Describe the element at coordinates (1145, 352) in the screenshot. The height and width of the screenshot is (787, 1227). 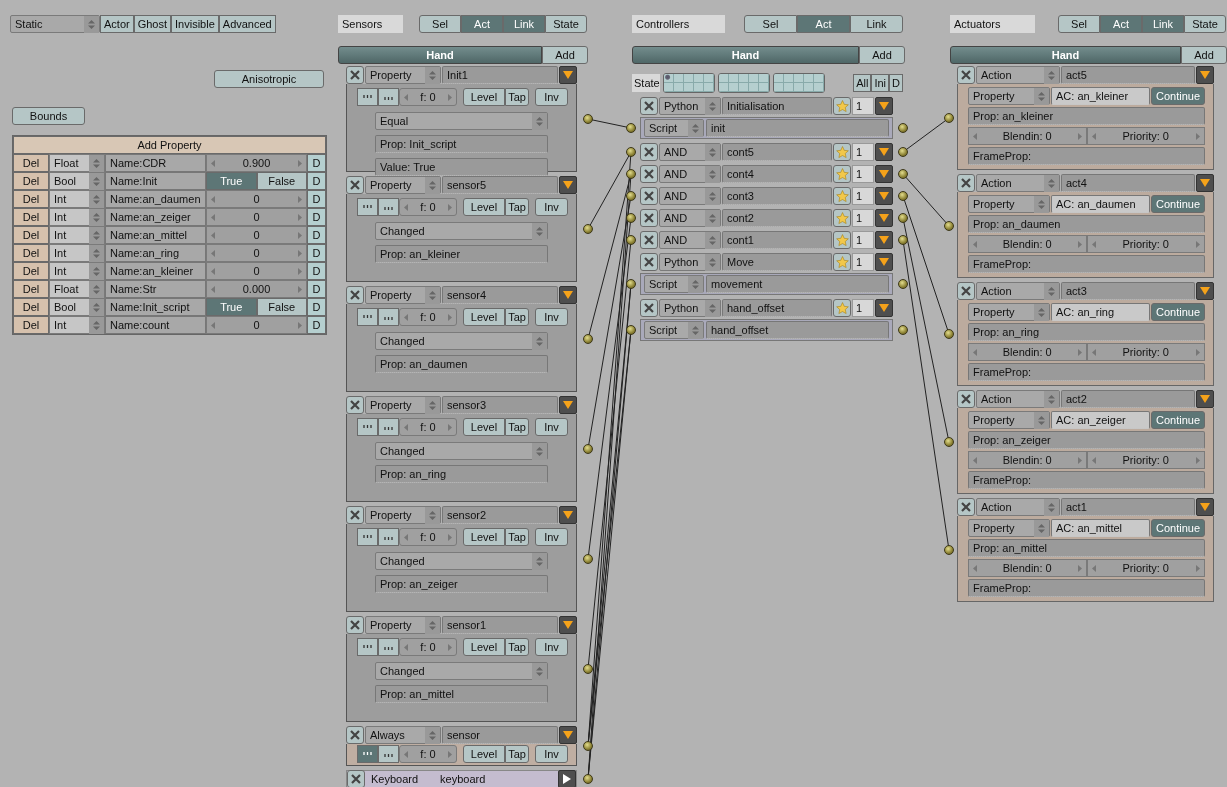
I see `priority-stepper: Priority: 0` at that location.